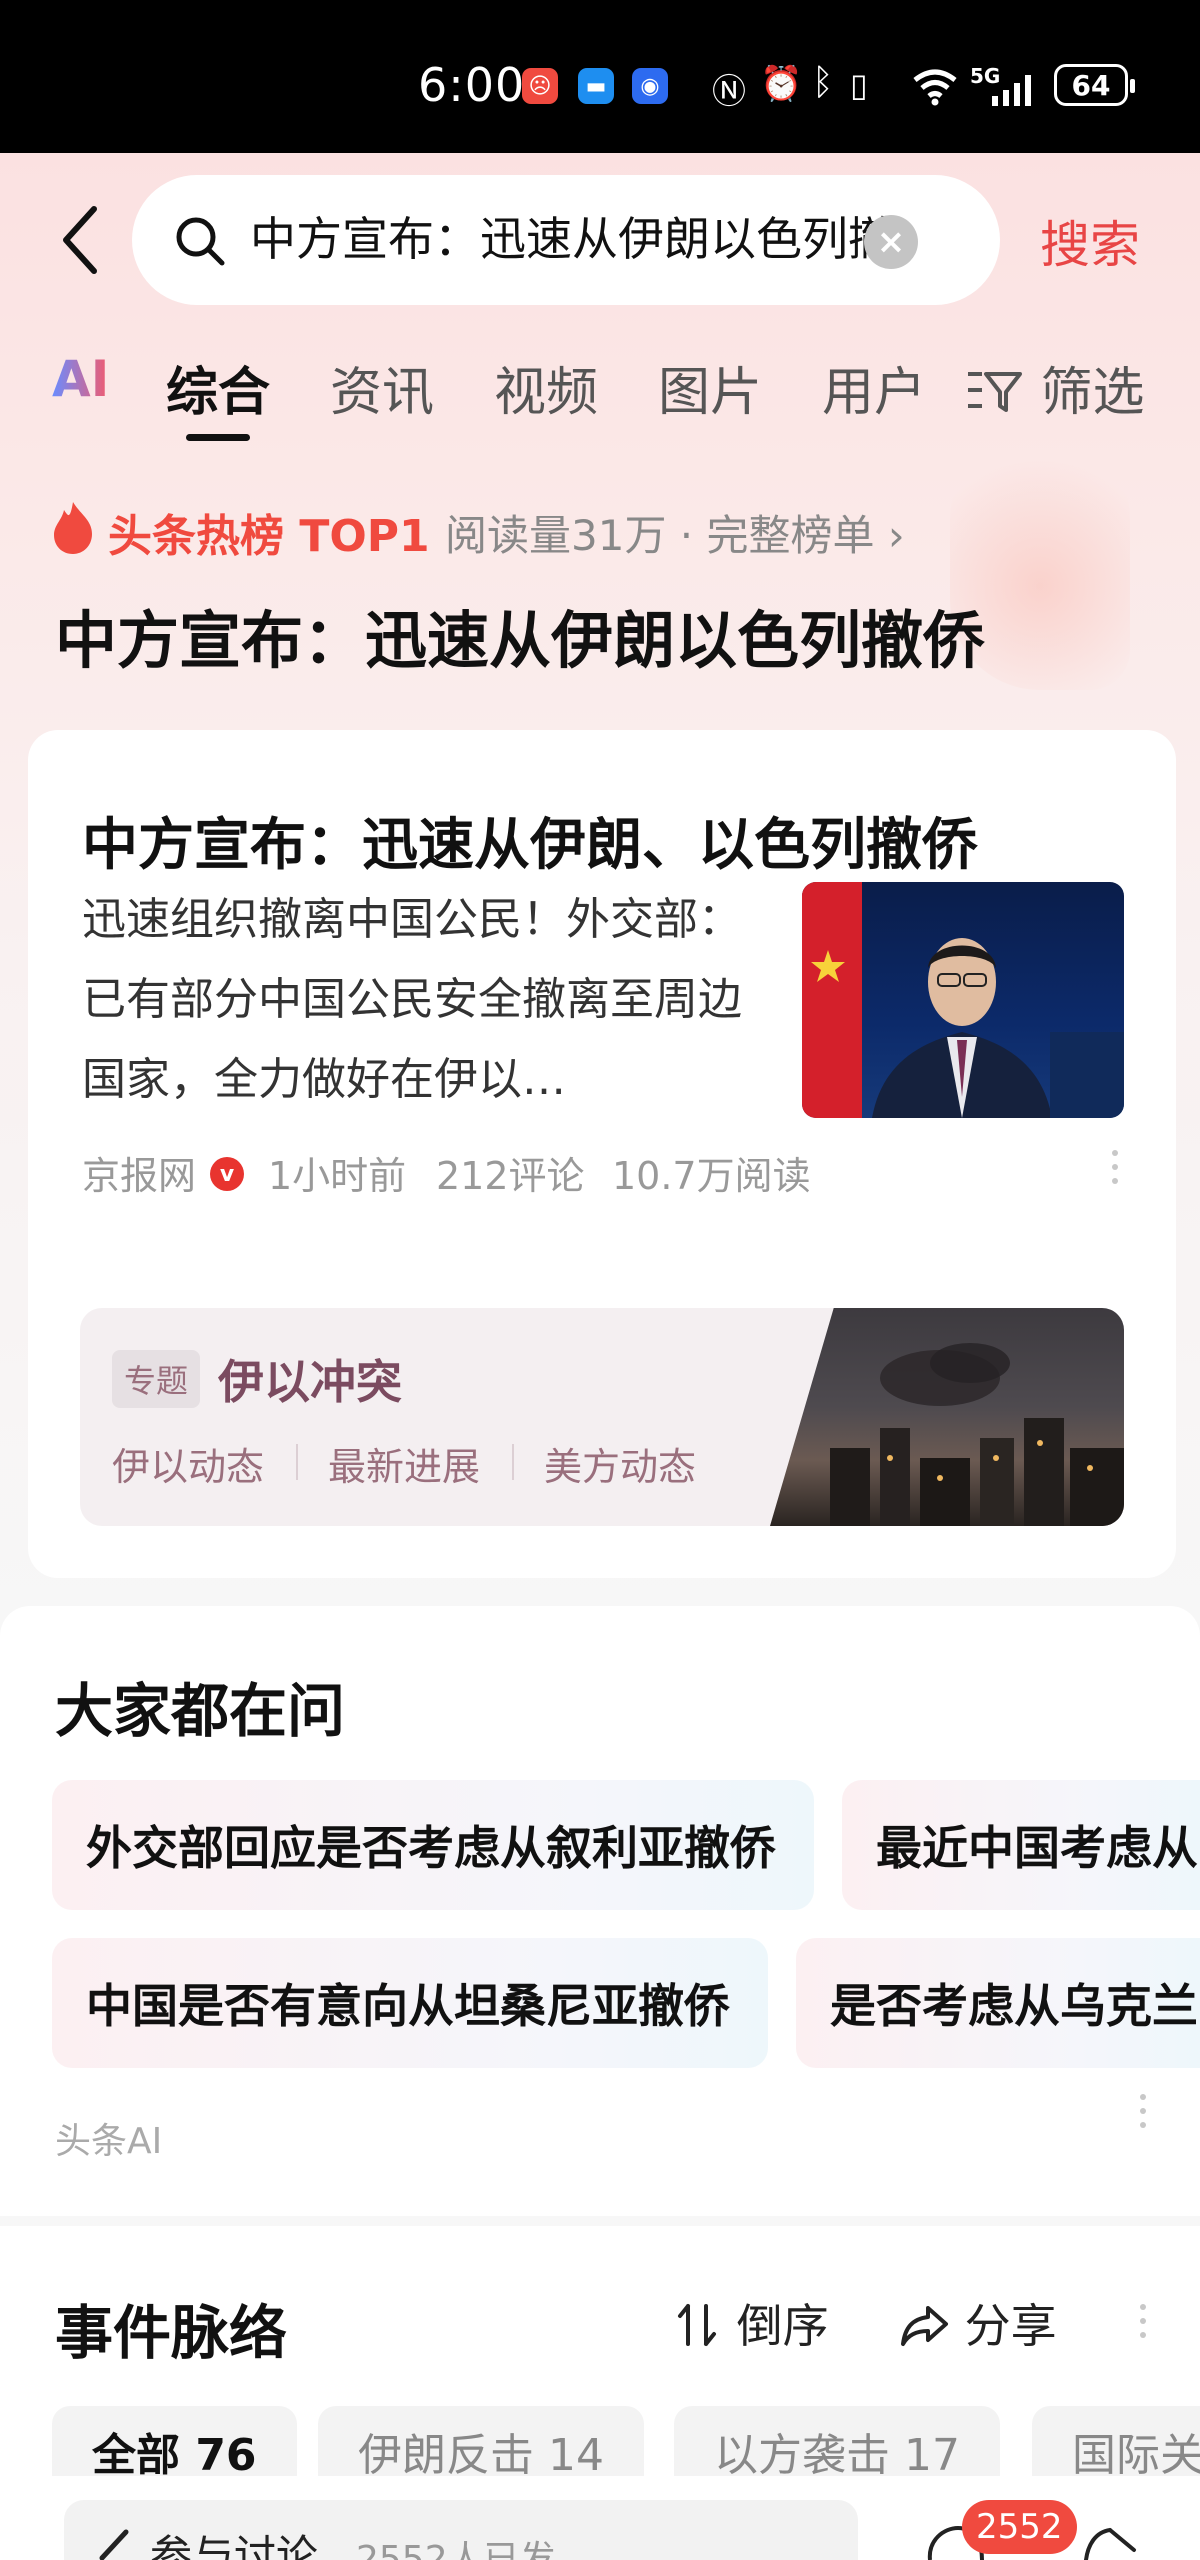  Describe the element at coordinates (620, 1463) in the screenshot. I see `topic-link-us: 美方动态` at that location.